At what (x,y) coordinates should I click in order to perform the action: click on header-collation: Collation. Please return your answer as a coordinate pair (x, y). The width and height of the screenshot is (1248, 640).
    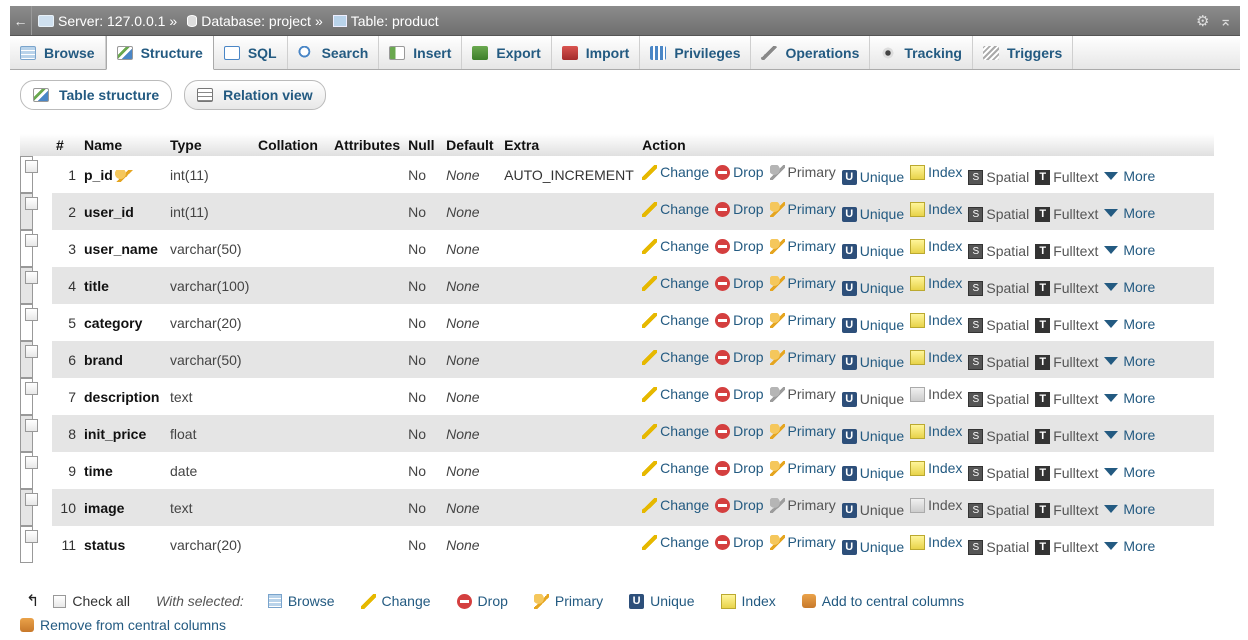
    Looking at the image, I should click on (292, 145).